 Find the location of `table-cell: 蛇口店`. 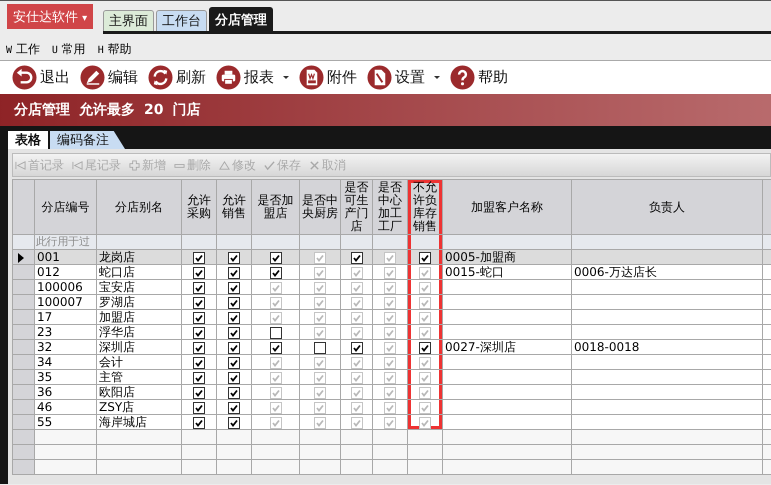

table-cell: 蛇口店 is located at coordinates (139, 272).